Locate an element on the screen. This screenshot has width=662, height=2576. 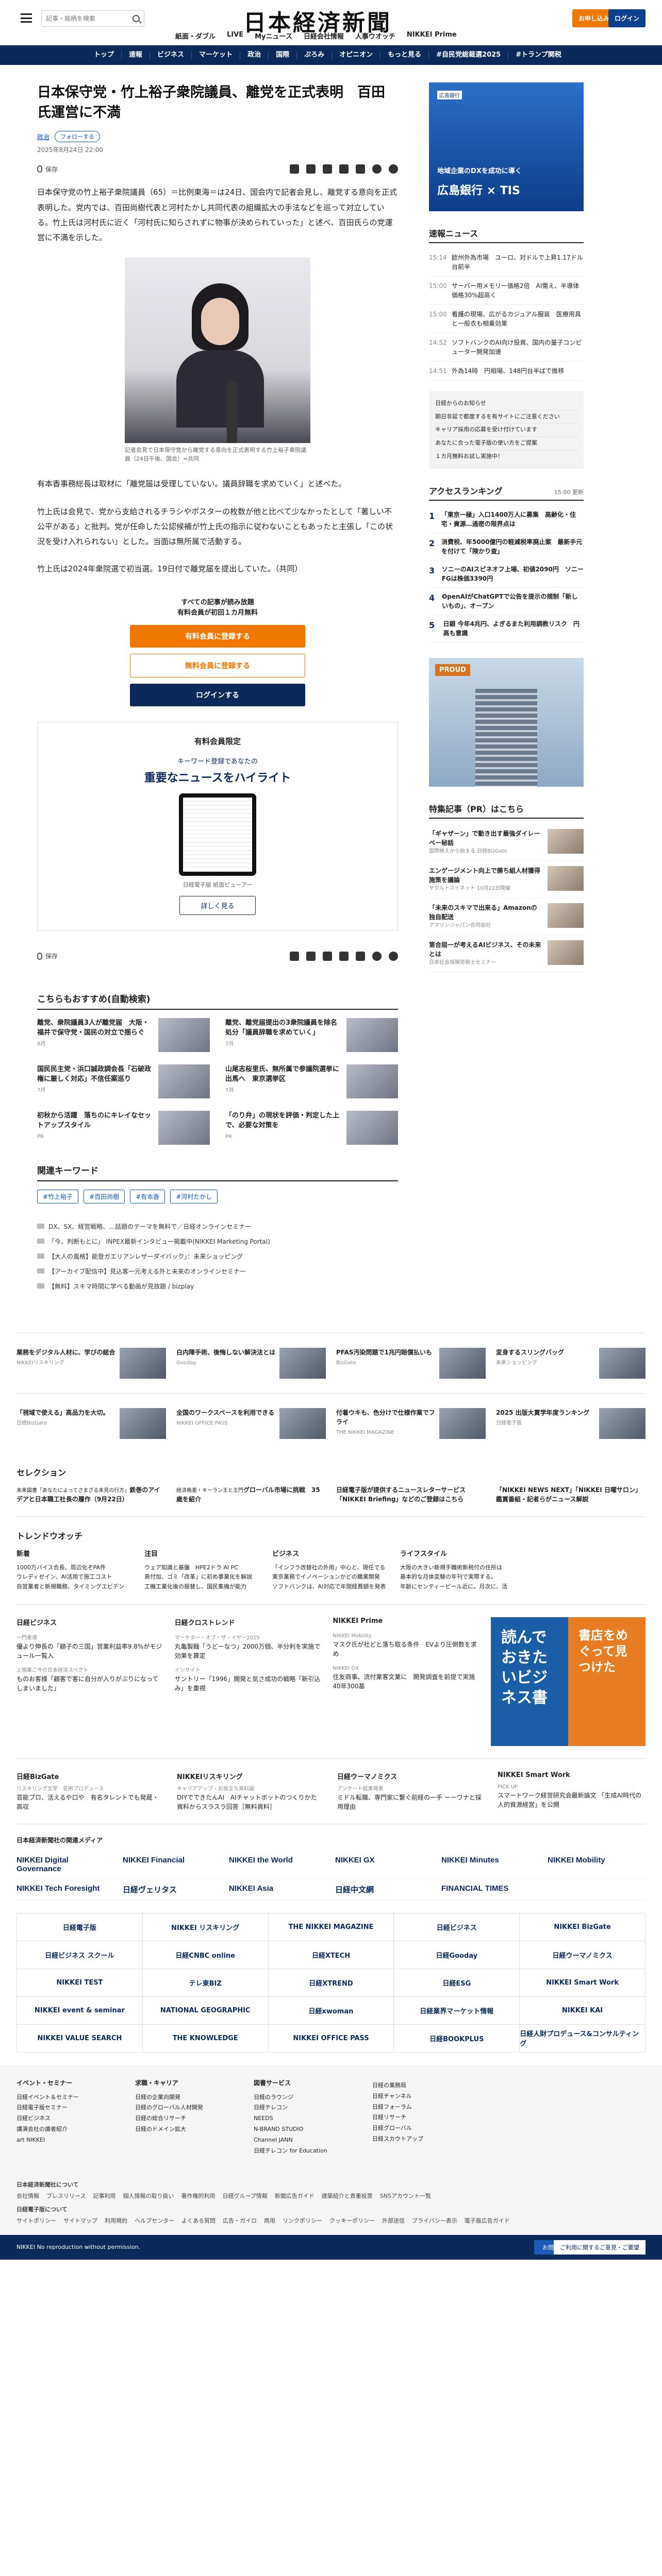
ad-banner: 広島銀行 地域企業のDXを成功に導く 広島銀行 × TIS is located at coordinates (506, 146).